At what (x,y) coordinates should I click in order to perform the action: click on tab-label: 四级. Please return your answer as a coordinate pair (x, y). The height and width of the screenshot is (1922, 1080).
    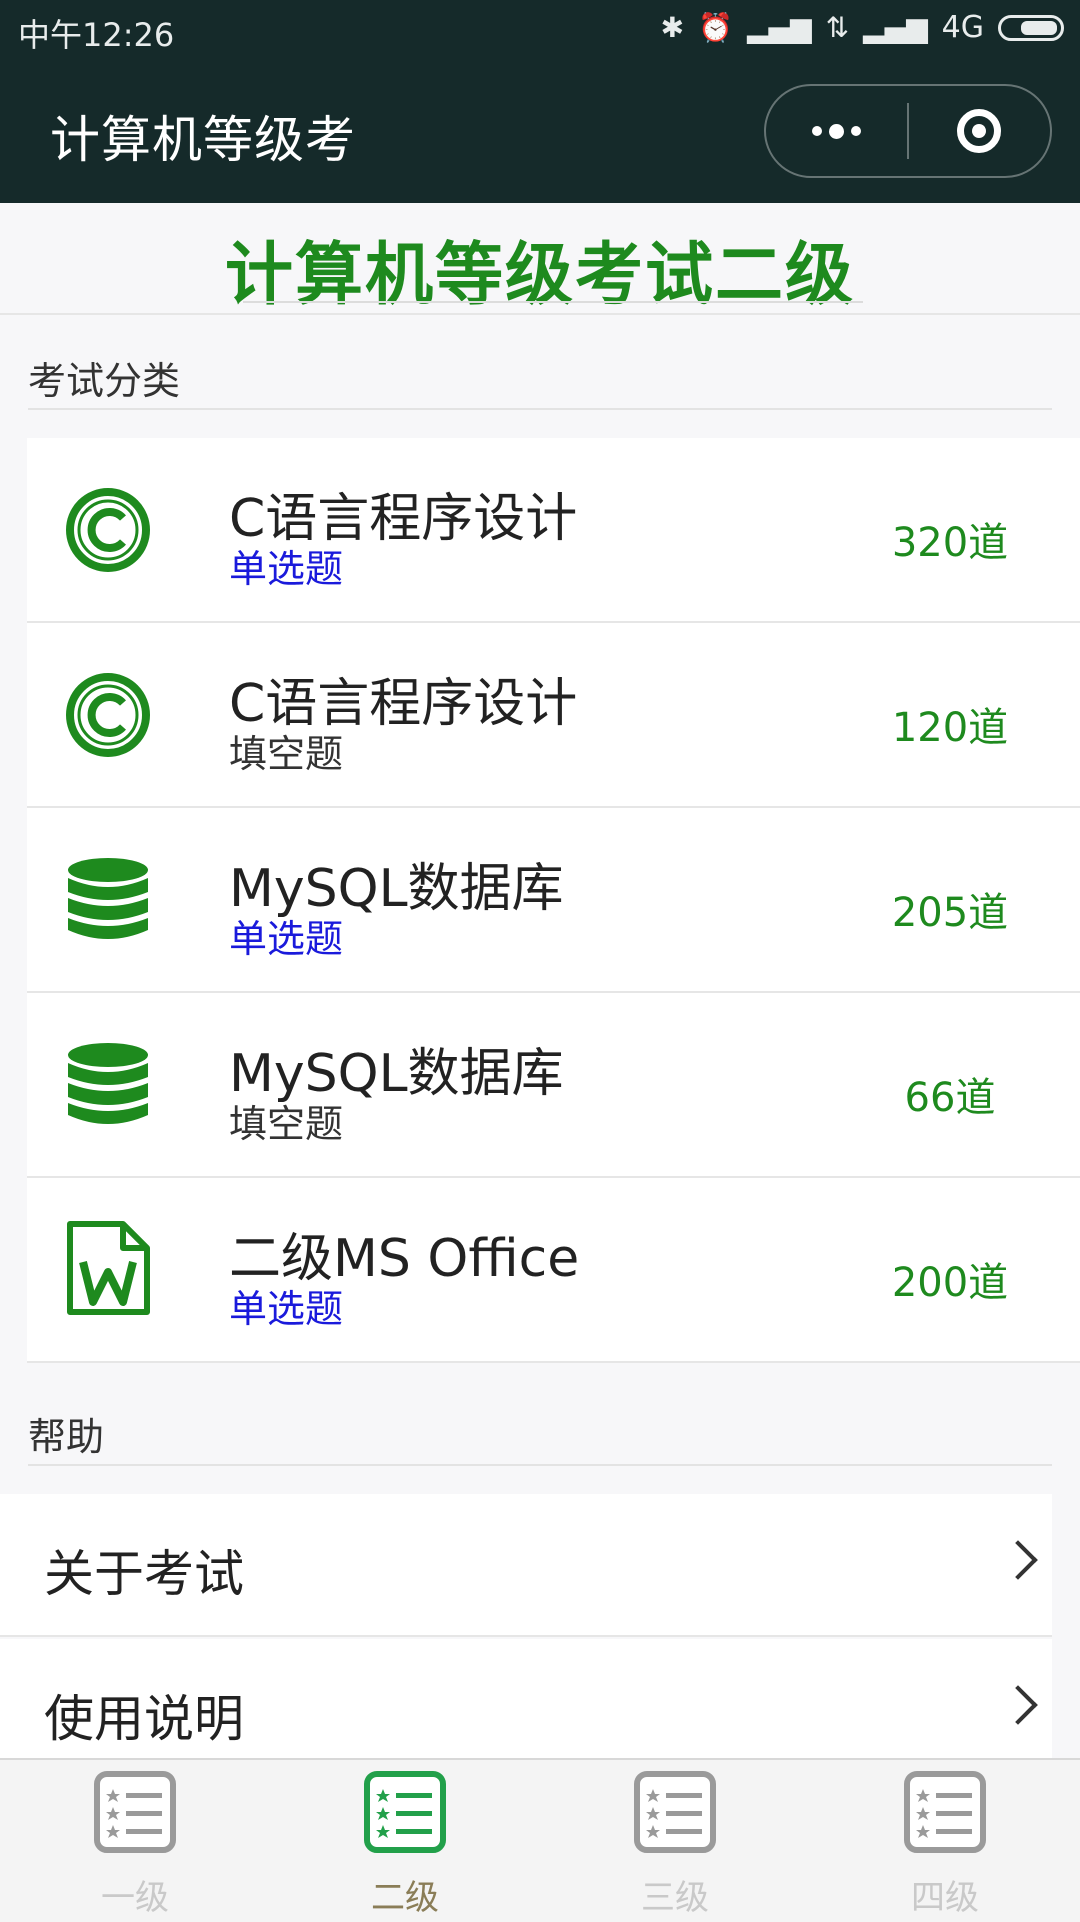
    Looking at the image, I should click on (945, 1898).